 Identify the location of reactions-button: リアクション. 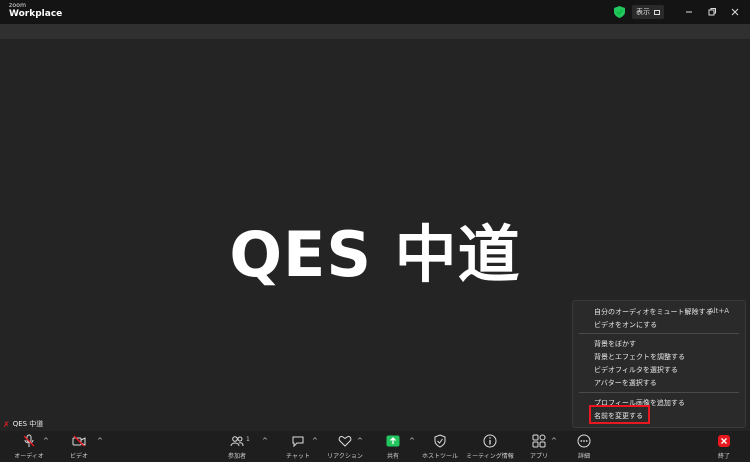
(345, 446).